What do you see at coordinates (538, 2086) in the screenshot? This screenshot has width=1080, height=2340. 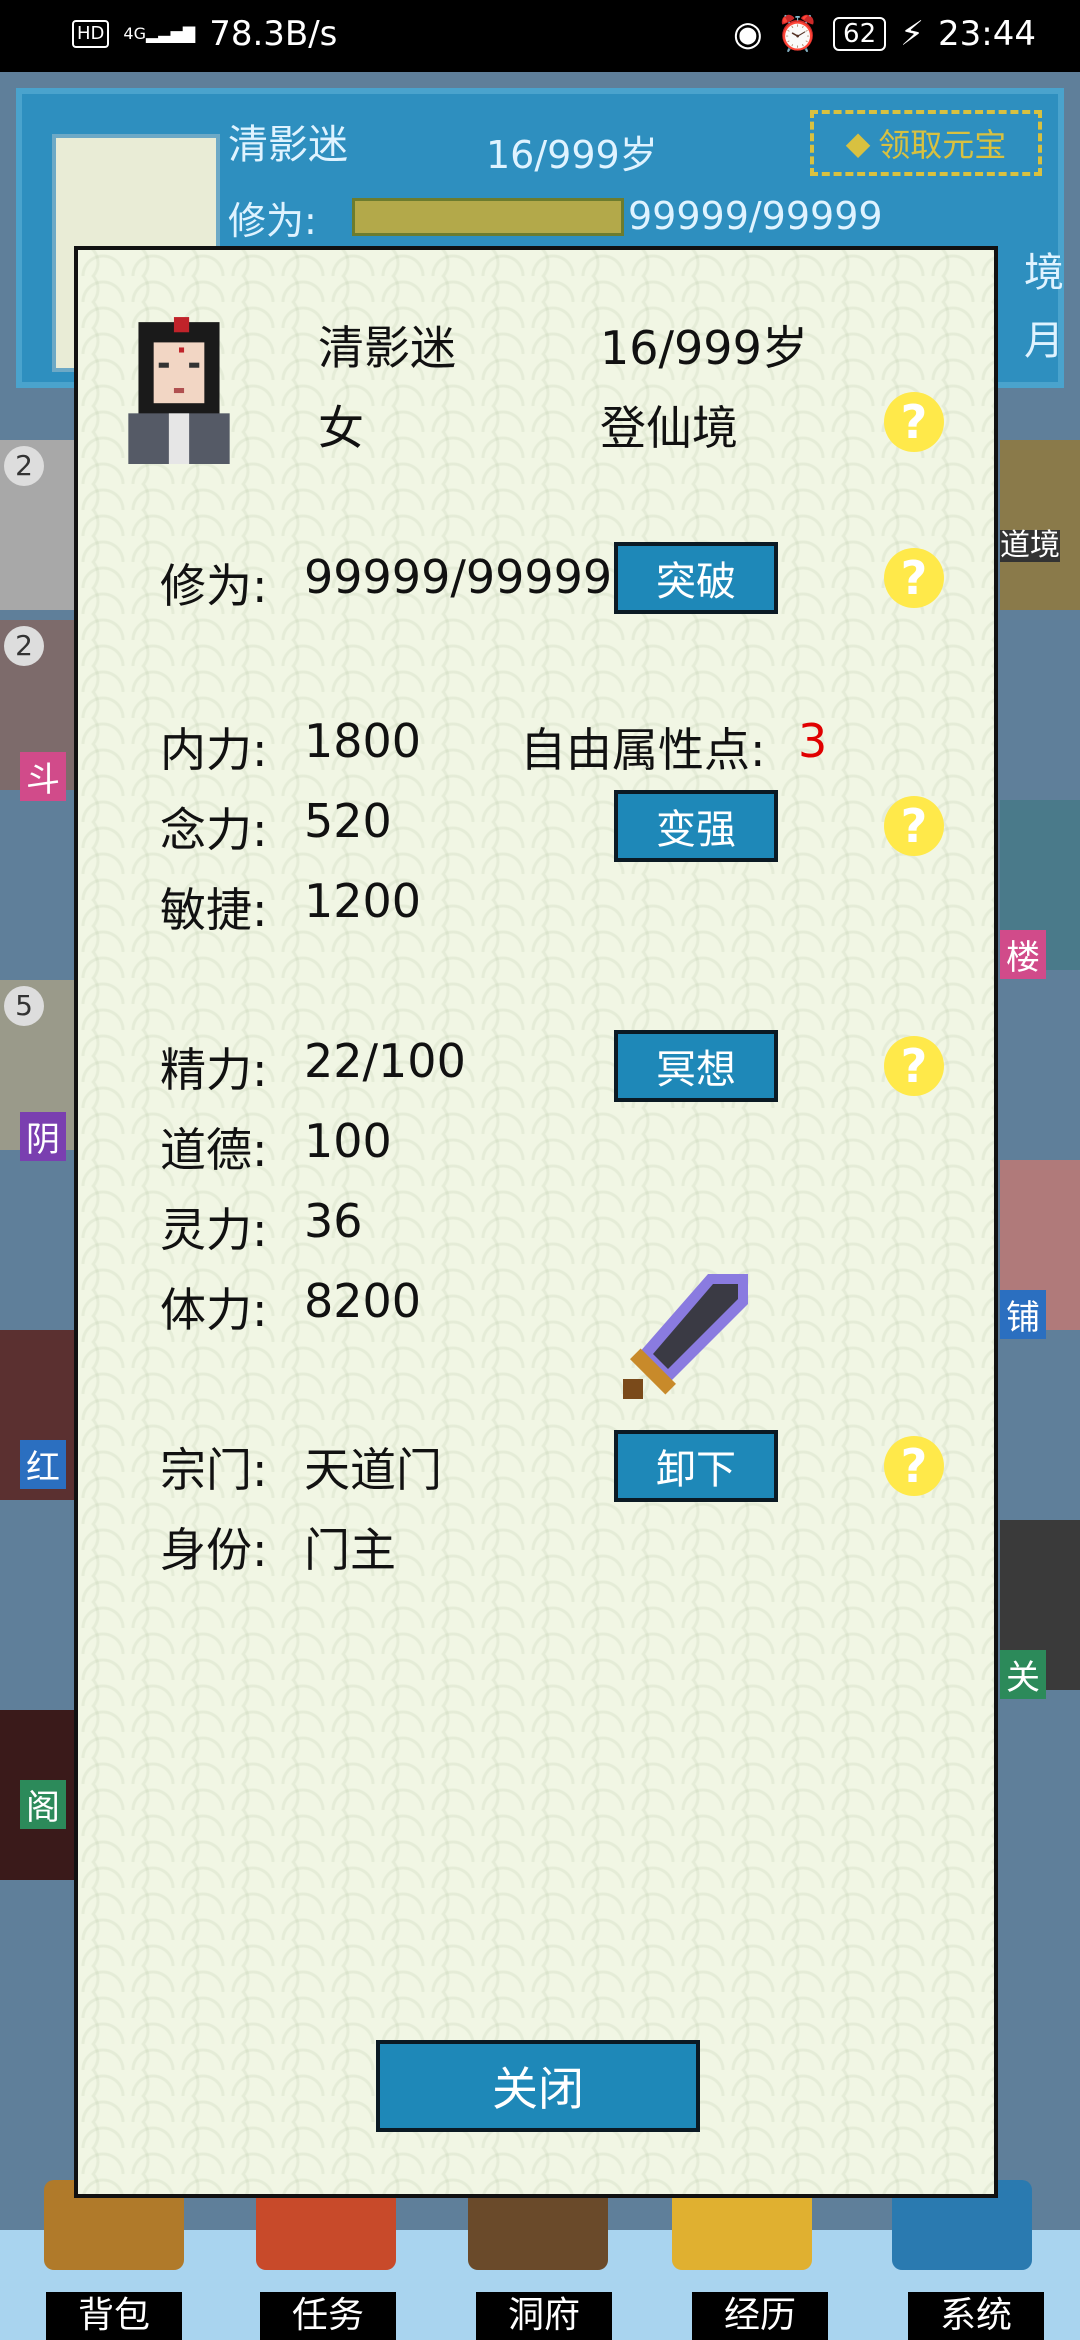 I see `close-button: 关闭` at bounding box center [538, 2086].